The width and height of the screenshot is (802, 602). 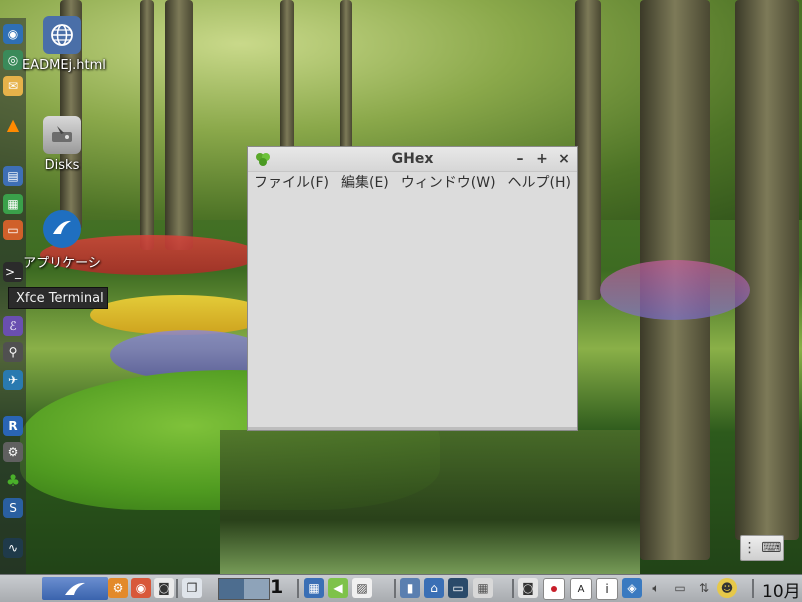 I want to click on disk-icon, so click(x=62, y=135).